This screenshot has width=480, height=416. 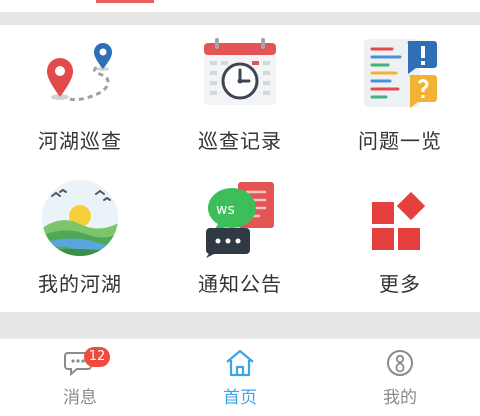 I want to click on map-route-pins-icon, so click(x=80, y=73).